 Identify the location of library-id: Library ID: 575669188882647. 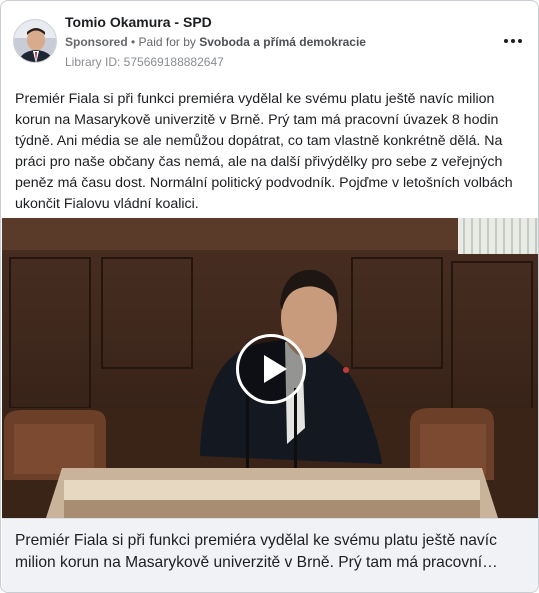
(144, 62).